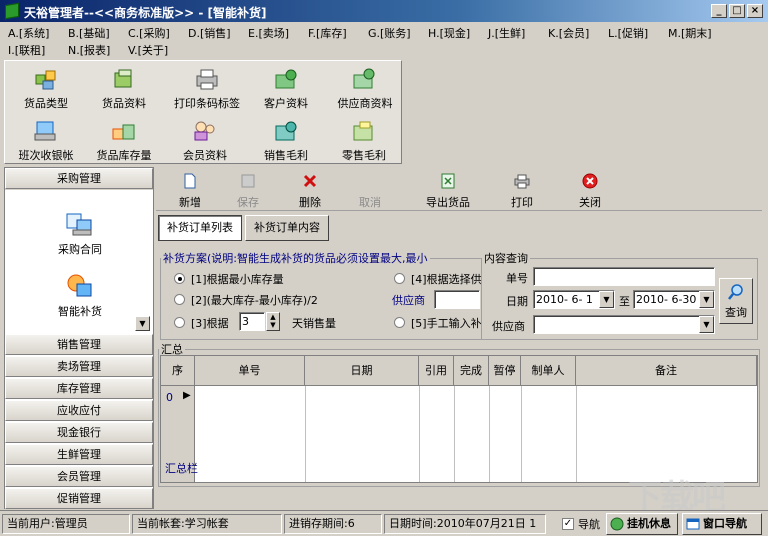  I want to click on nav-group-promotion: 促销管理, so click(79, 498).